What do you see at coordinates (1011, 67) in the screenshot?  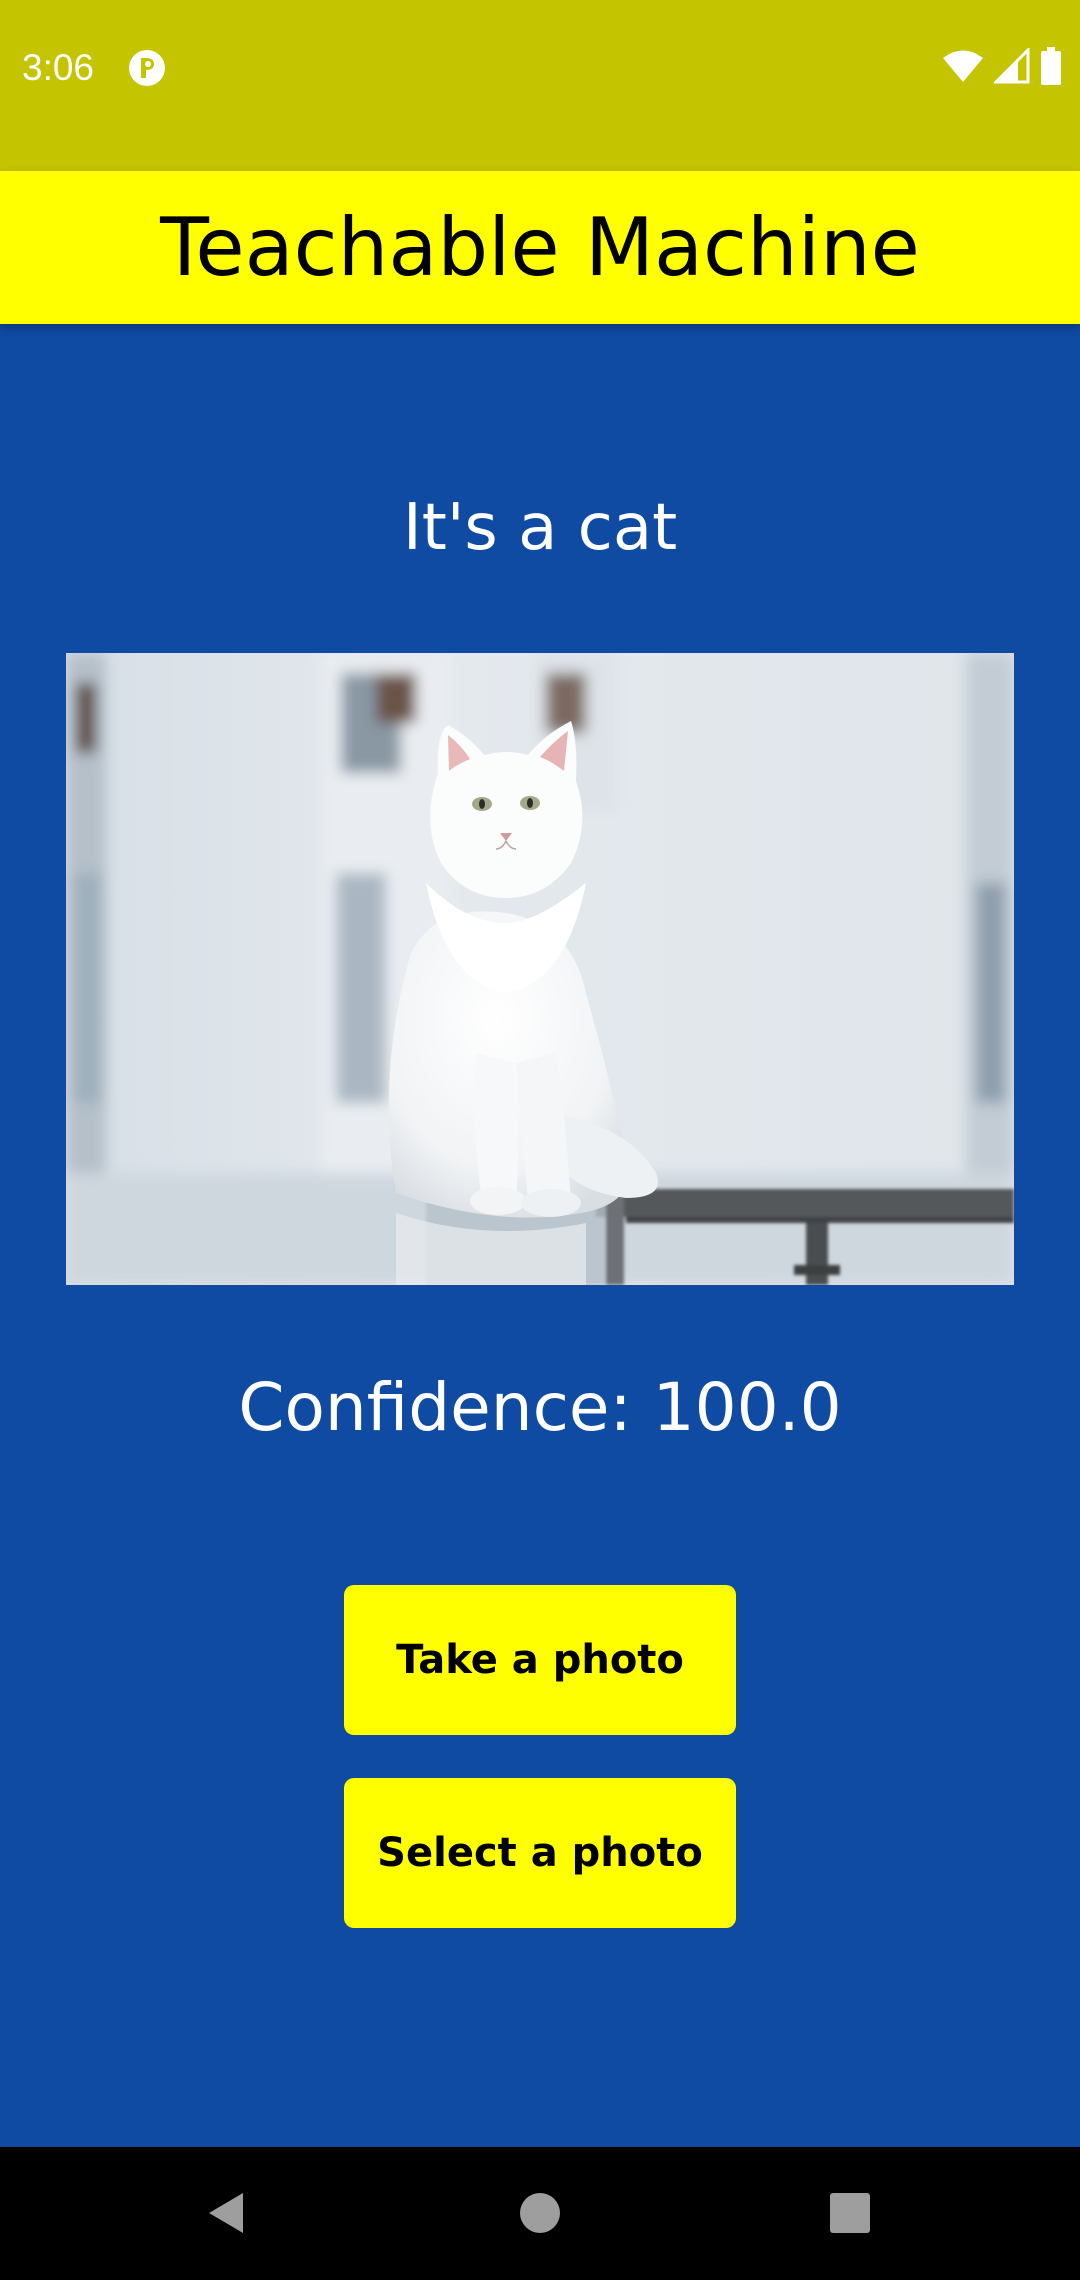 I see `signal-icon` at bounding box center [1011, 67].